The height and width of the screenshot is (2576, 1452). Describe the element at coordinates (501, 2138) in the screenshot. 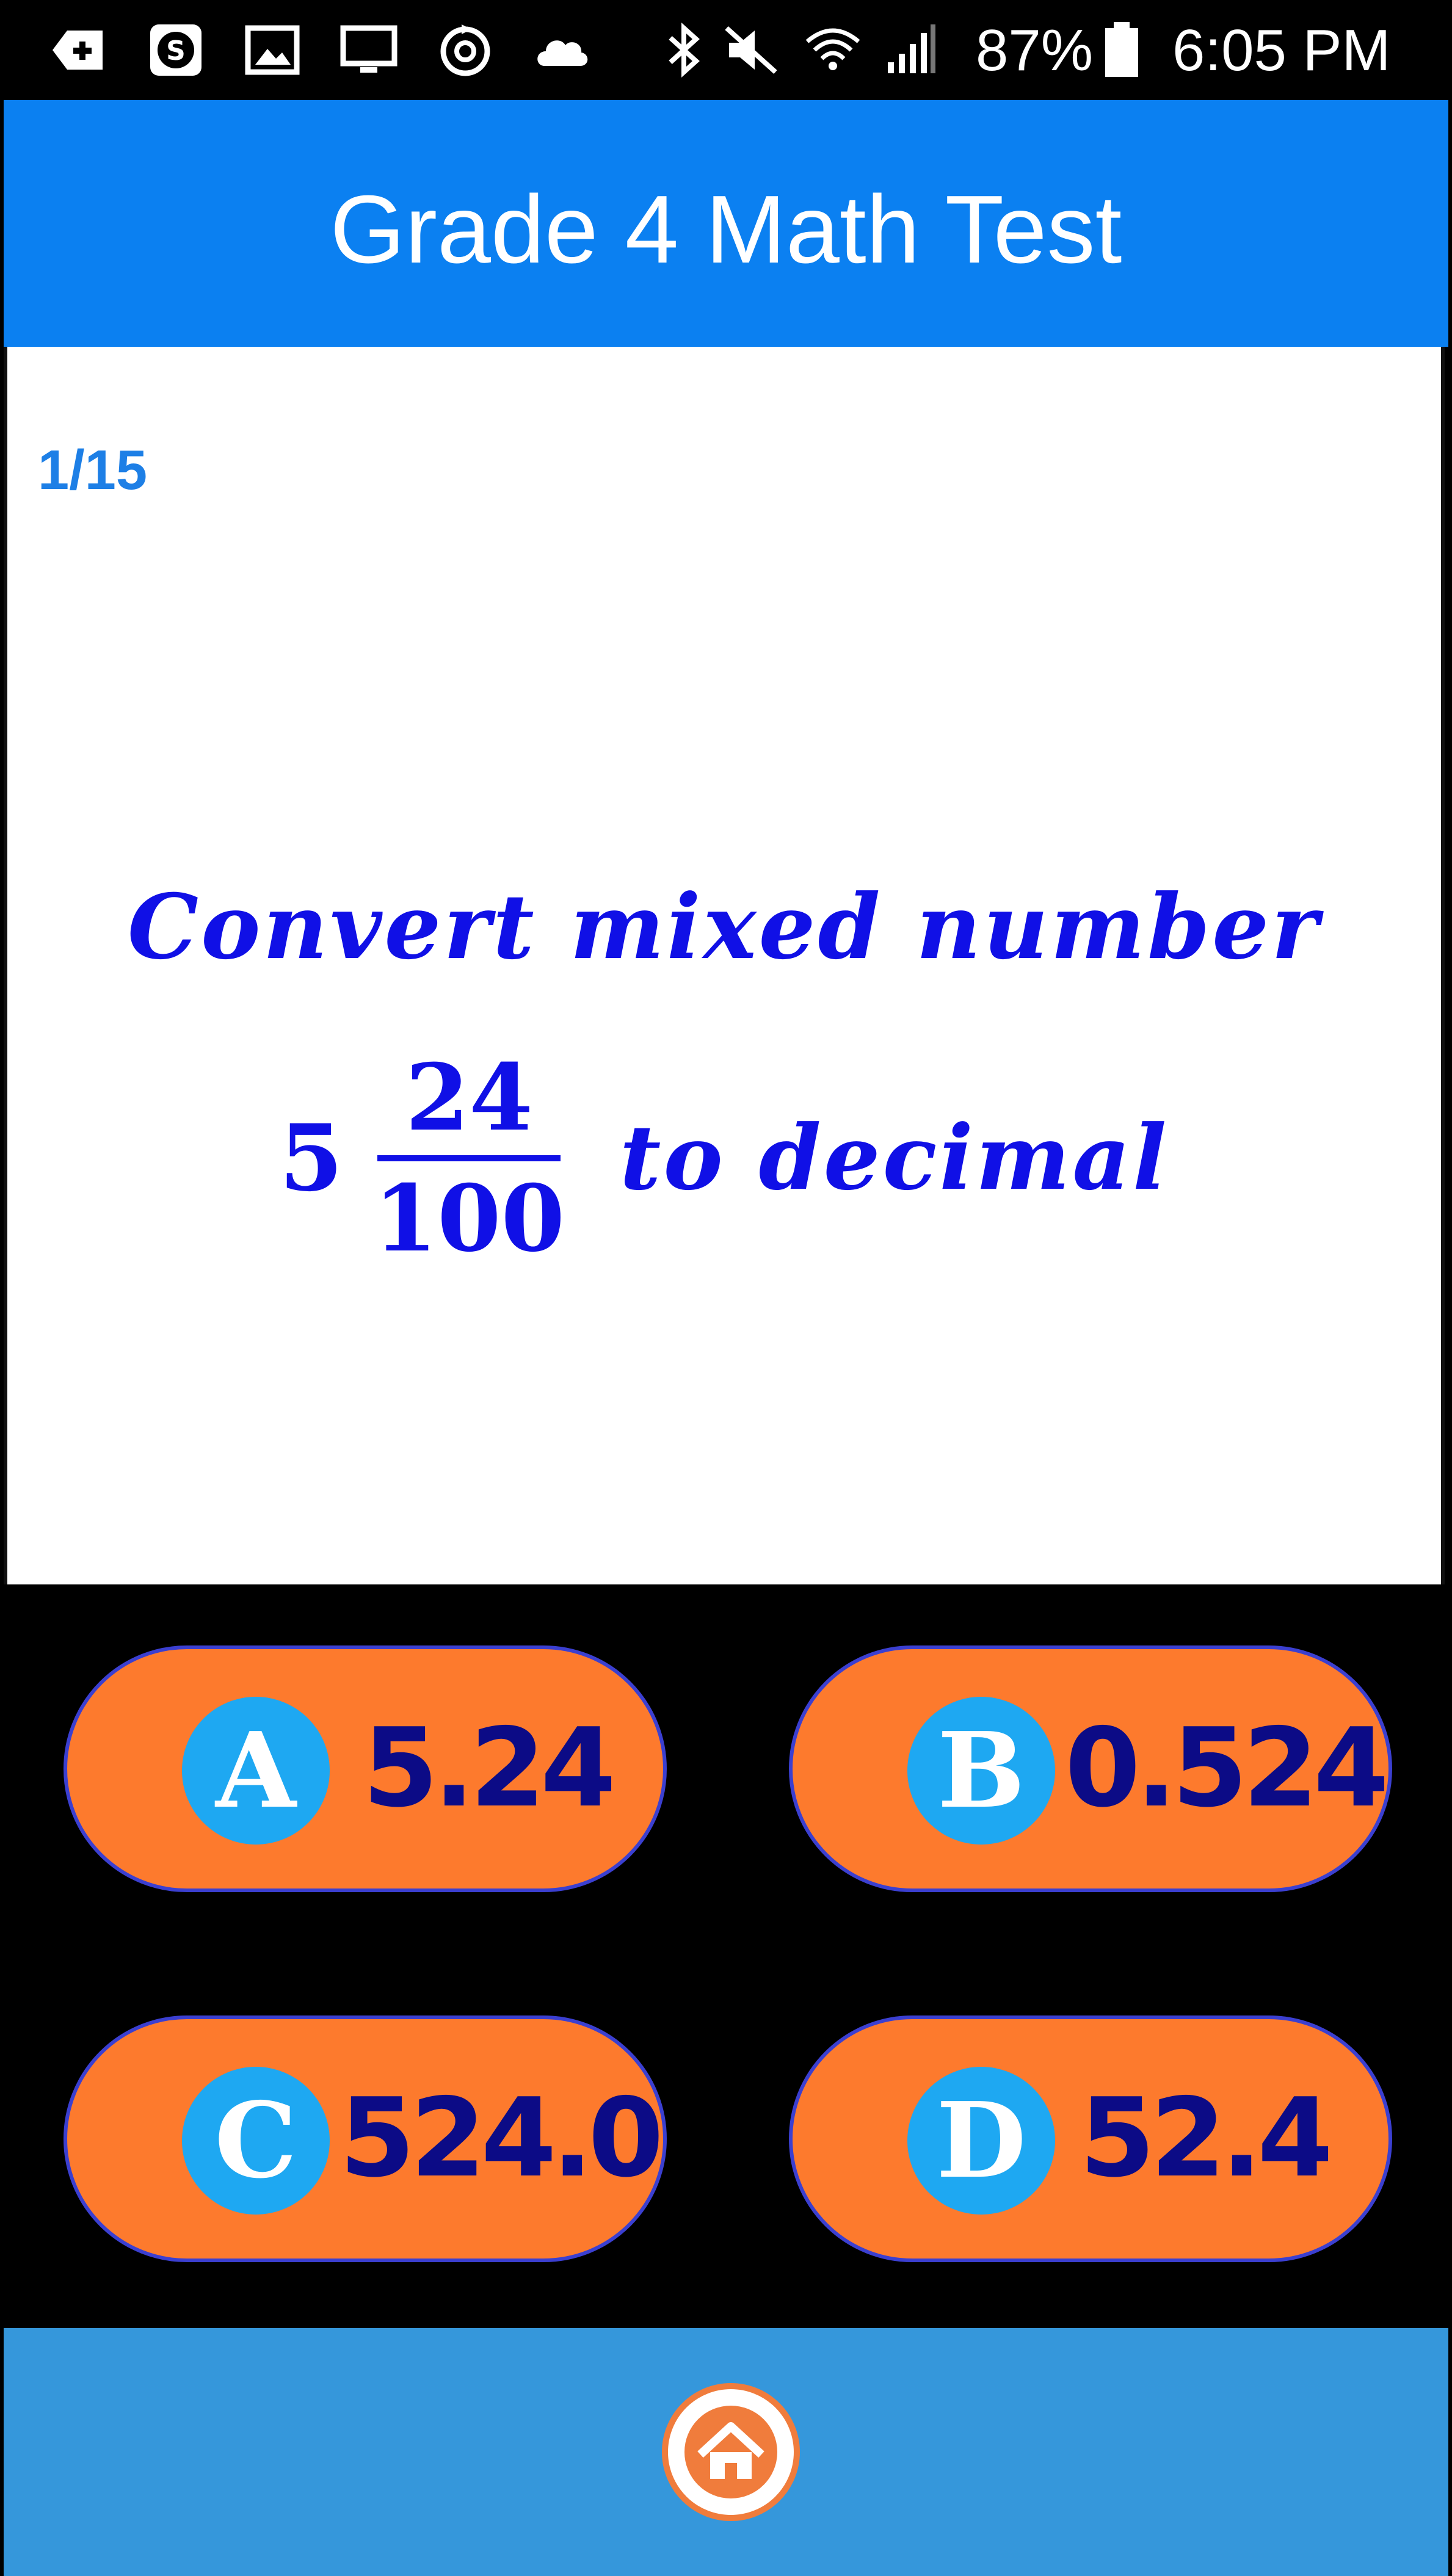

I see `answer-value-c: 524.0` at that location.